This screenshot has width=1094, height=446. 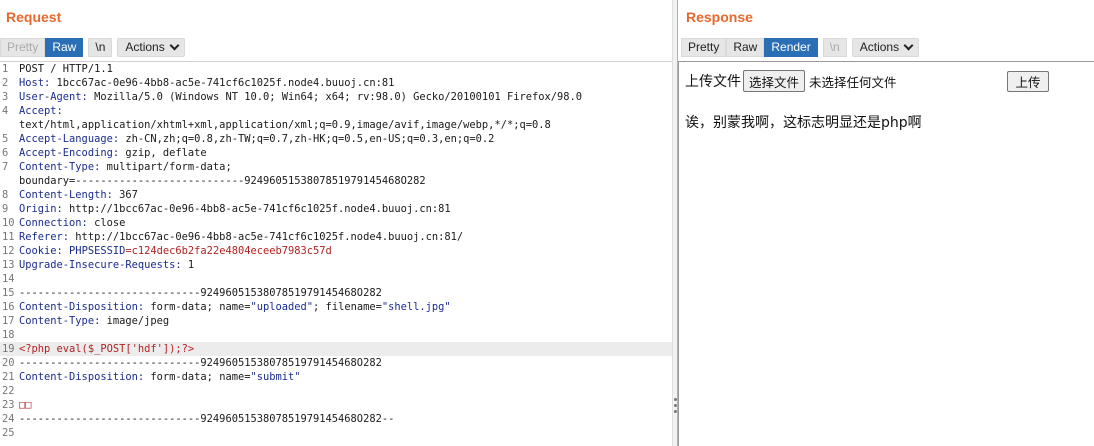 I want to click on response-render-tab: Render, so click(x=791, y=47).